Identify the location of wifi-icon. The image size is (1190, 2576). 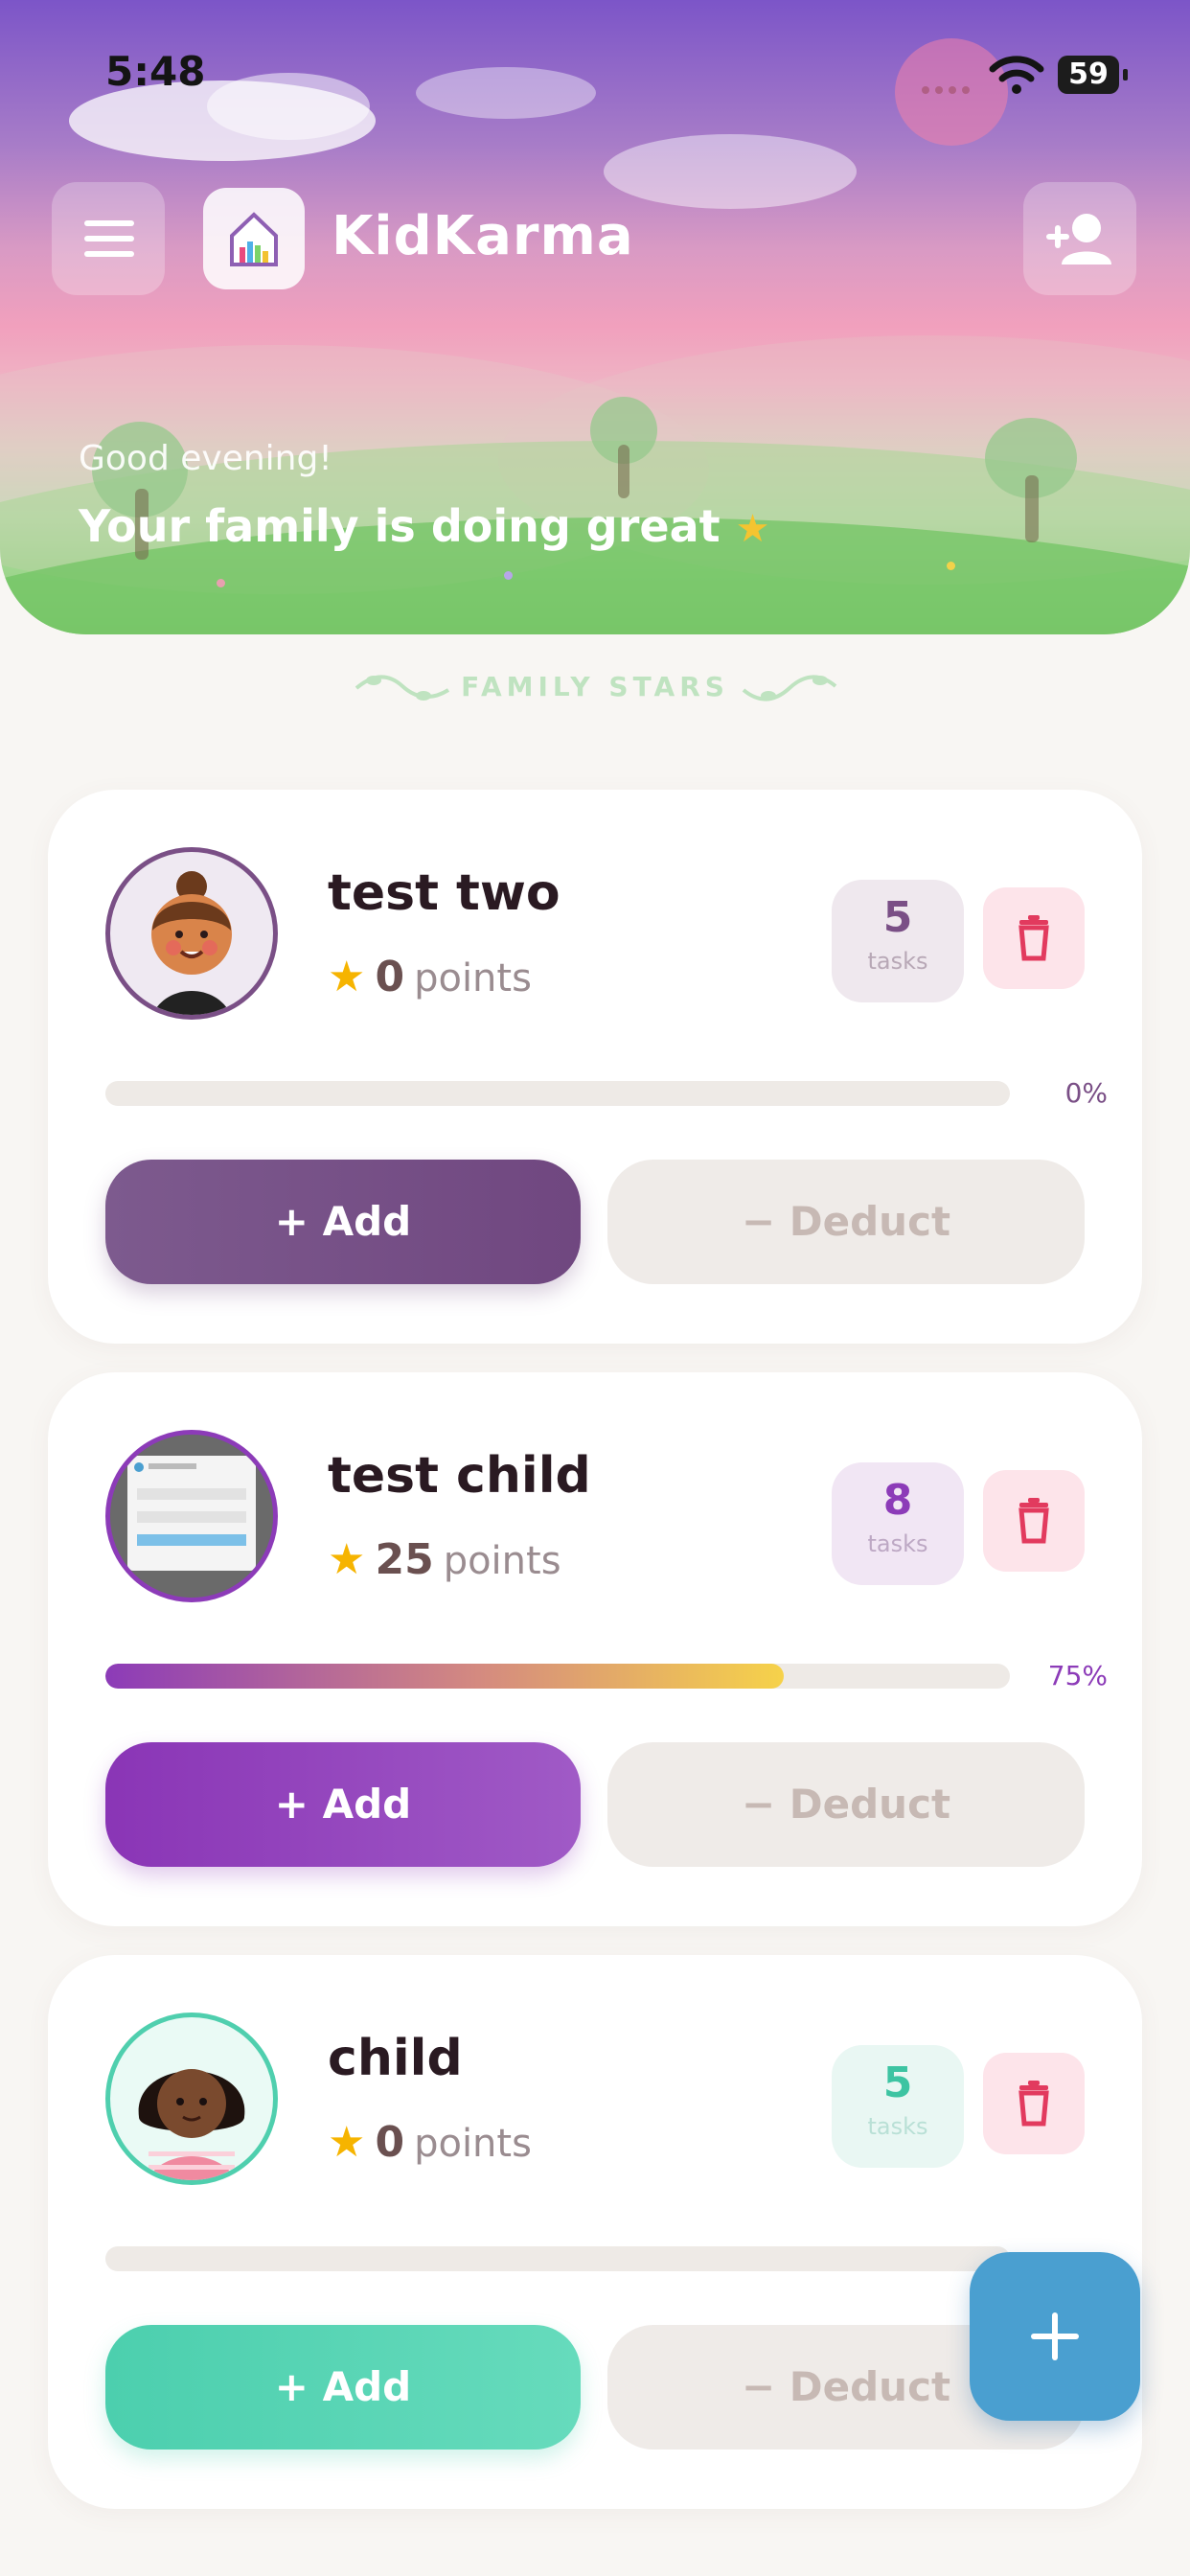
(1016, 75).